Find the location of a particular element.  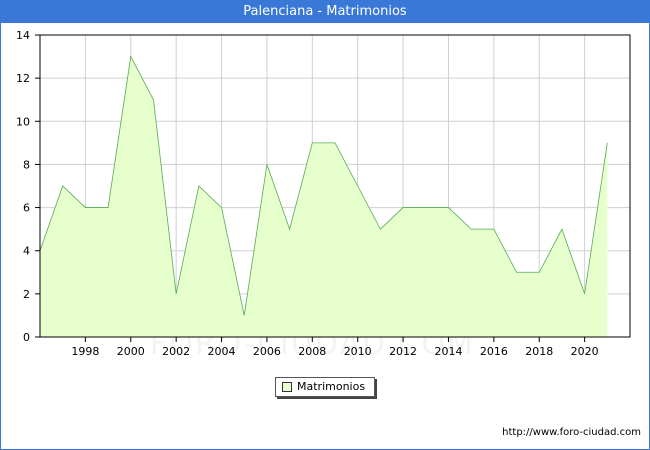

y-tick-label: 4 is located at coordinates (26, 251).